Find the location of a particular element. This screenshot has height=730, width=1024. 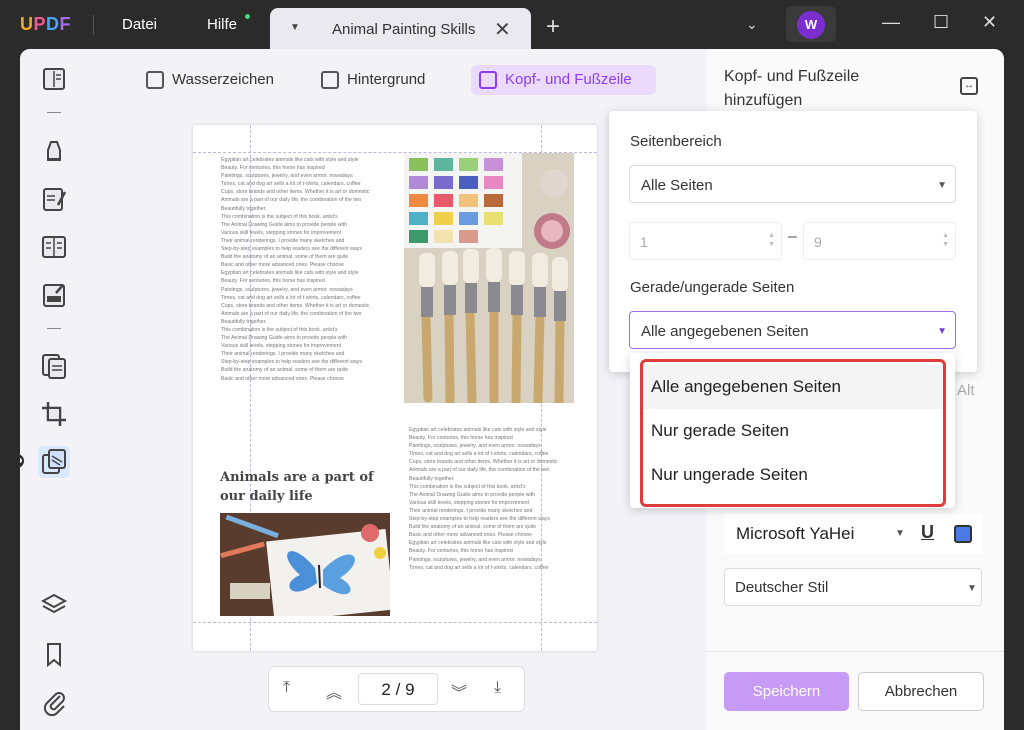

form-icon is located at coordinates (54, 295).